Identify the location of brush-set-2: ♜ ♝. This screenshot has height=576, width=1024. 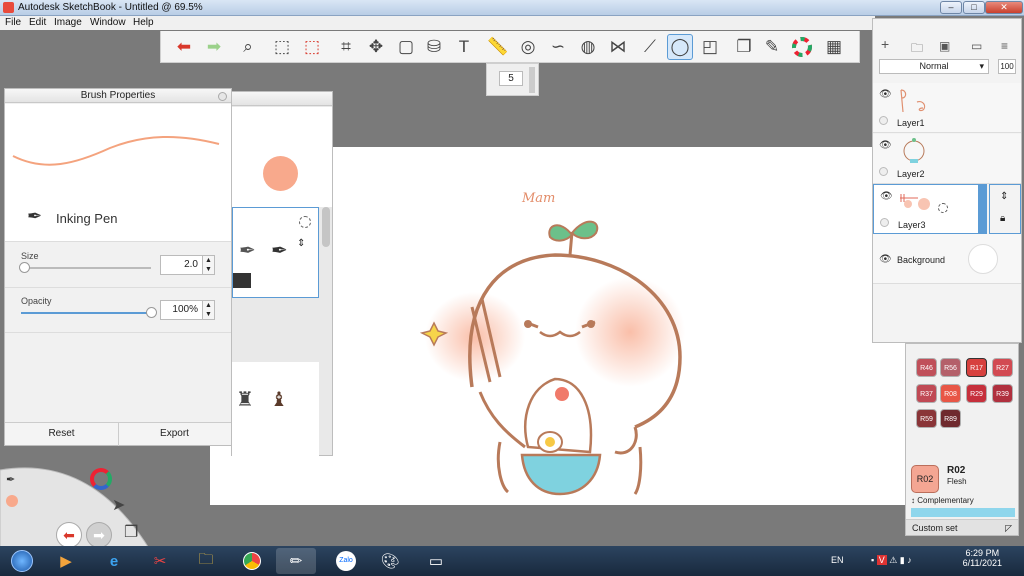
(275, 409).